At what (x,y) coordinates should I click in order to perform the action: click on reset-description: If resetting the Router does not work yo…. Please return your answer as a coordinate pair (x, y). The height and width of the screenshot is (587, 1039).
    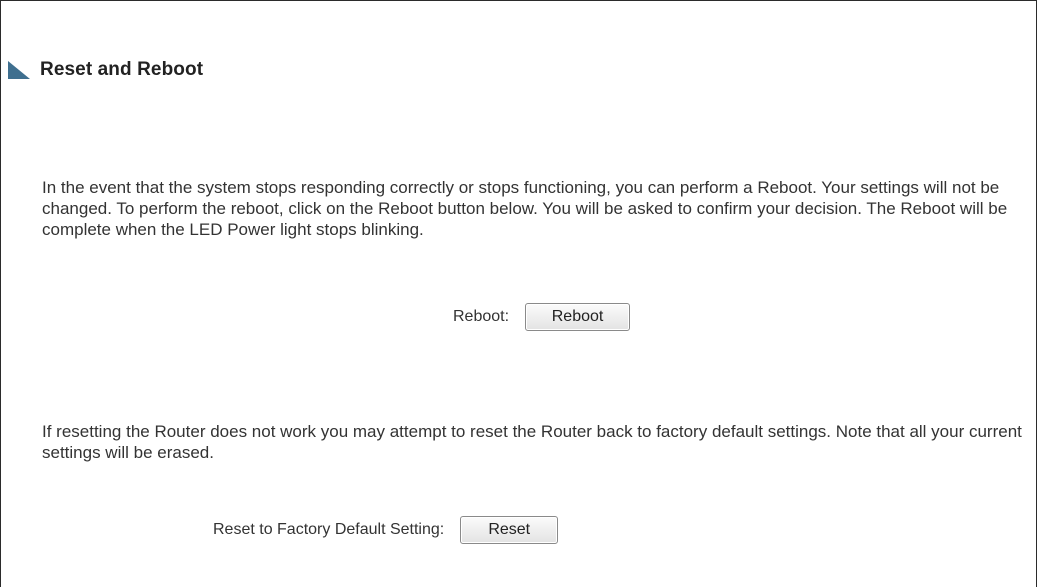
    Looking at the image, I should click on (532, 442).